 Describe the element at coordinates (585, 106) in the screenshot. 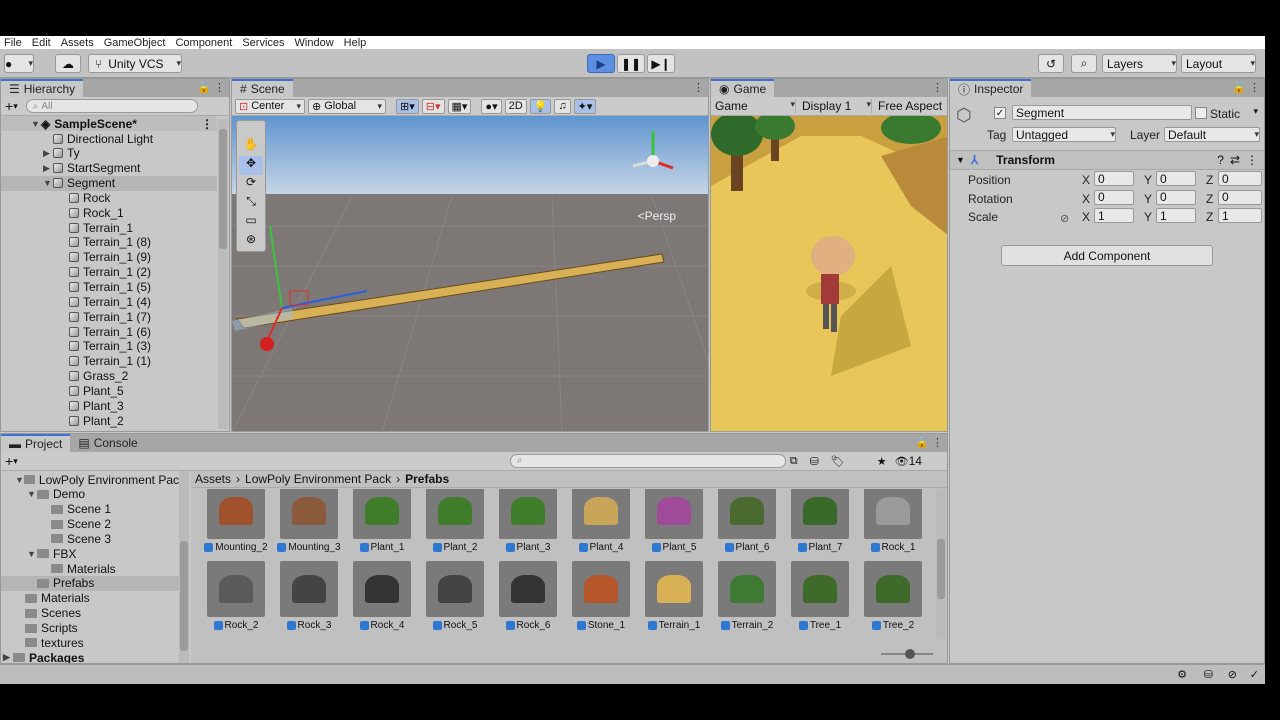

I see `effects-toggle: ✦▾` at that location.